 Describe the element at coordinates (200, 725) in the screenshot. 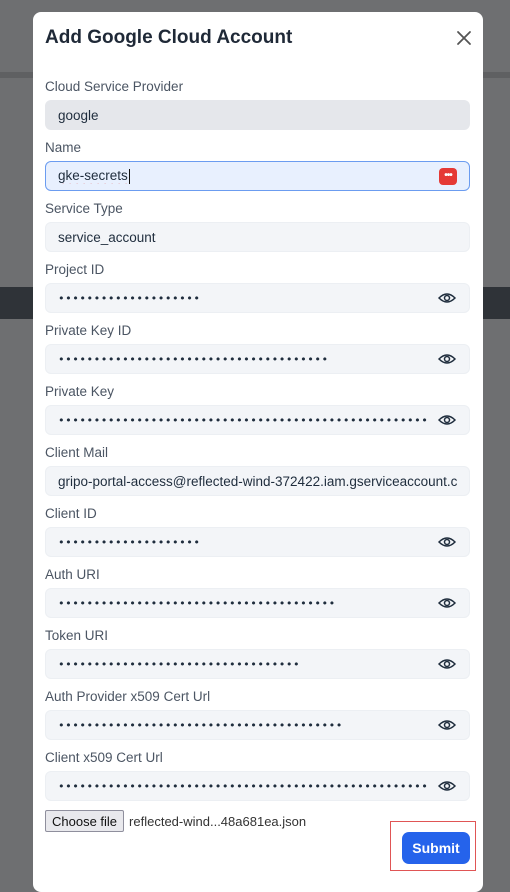

I see `auth-provider-cert-masked-value: ••••••••••••••••••••••••••••••••••••••••` at that location.